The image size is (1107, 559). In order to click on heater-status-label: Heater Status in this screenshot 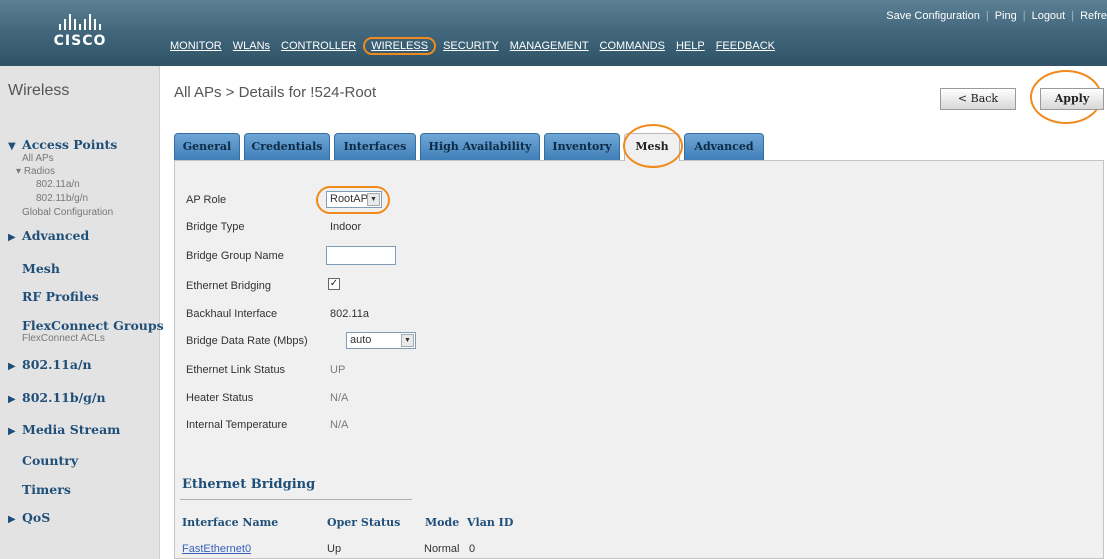, I will do `click(220, 398)`.